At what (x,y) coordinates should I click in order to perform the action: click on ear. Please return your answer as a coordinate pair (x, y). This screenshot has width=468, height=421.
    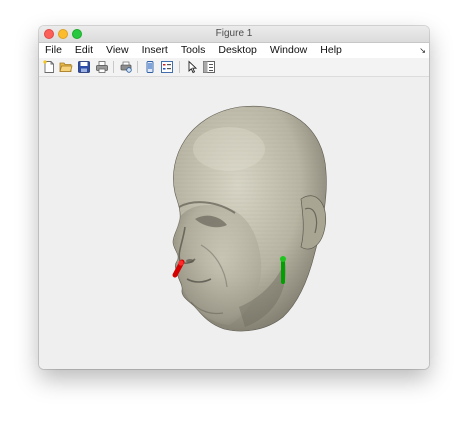
    Looking at the image, I should click on (313, 222).